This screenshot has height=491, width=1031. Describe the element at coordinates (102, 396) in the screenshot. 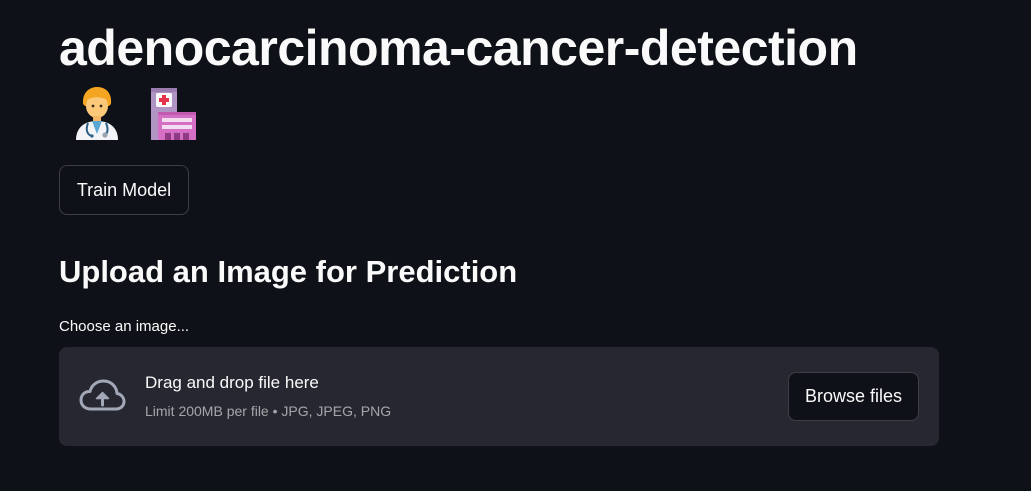

I see `cloud-upload-icon` at that location.